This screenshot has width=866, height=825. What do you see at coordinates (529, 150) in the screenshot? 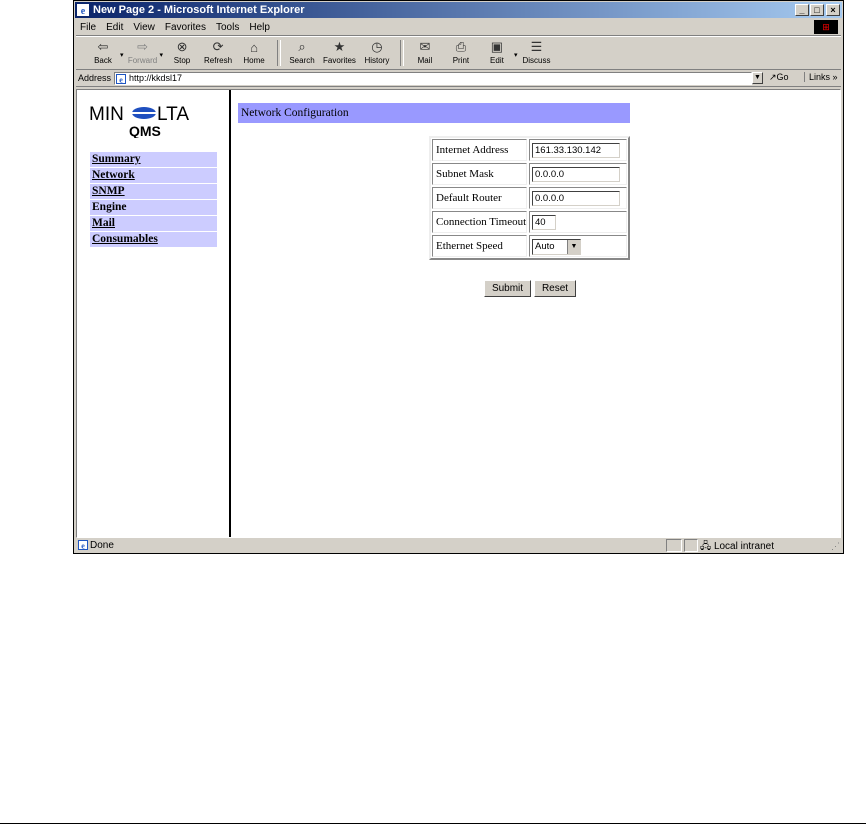
I see `table-row: Internet Address 161.33.130.142` at bounding box center [529, 150].